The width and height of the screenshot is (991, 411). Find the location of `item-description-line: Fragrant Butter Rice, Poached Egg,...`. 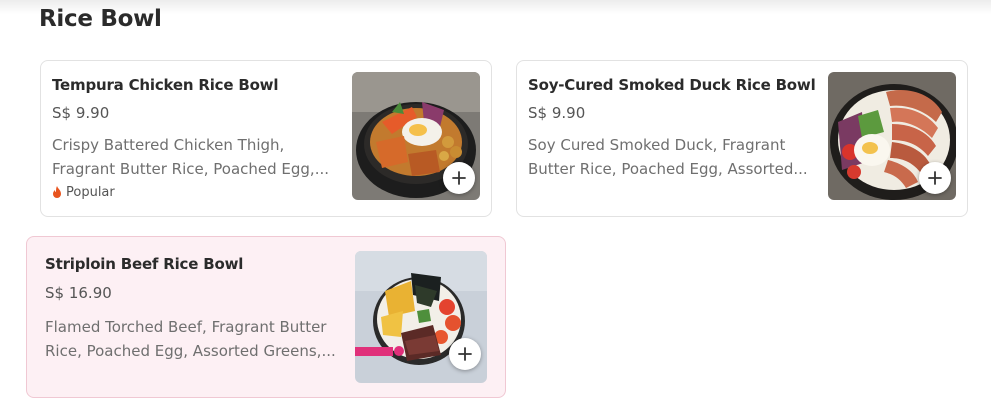

item-description-line: Fragrant Butter Rice, Poached Egg,... is located at coordinates (191, 169).